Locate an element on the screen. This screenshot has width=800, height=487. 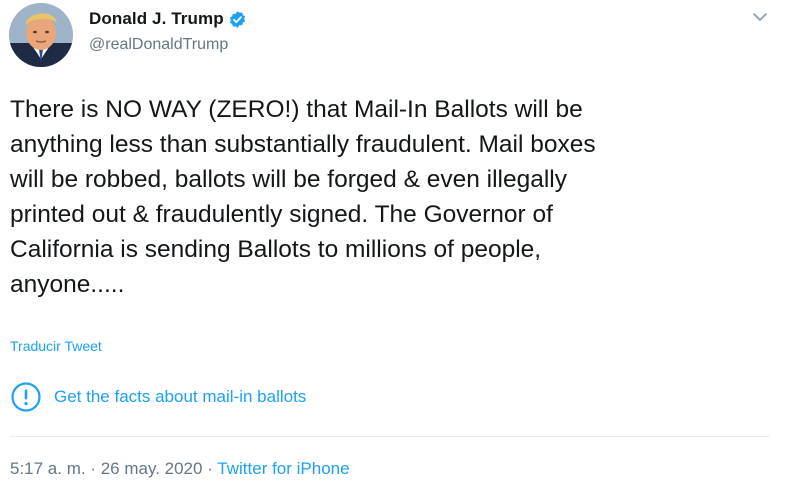
tweet-source-link: Twitter for iPhone is located at coordinates (283, 468).